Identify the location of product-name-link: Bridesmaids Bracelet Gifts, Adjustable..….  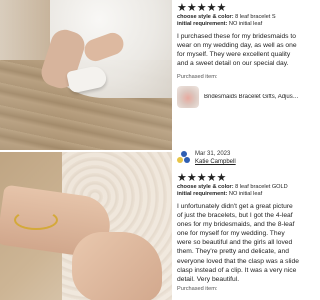
(252, 97).